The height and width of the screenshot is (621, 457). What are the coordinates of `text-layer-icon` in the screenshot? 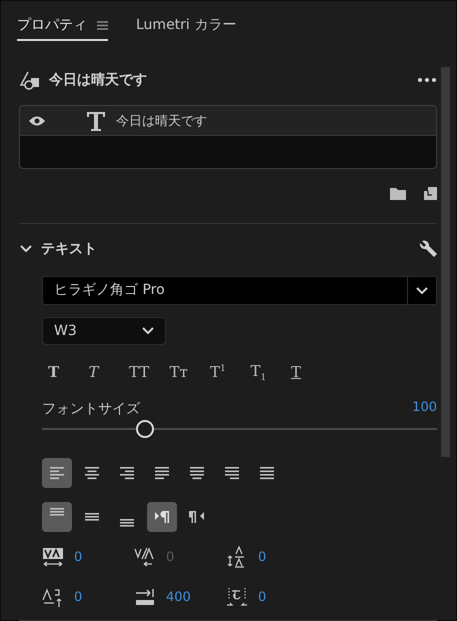 It's located at (96, 121).